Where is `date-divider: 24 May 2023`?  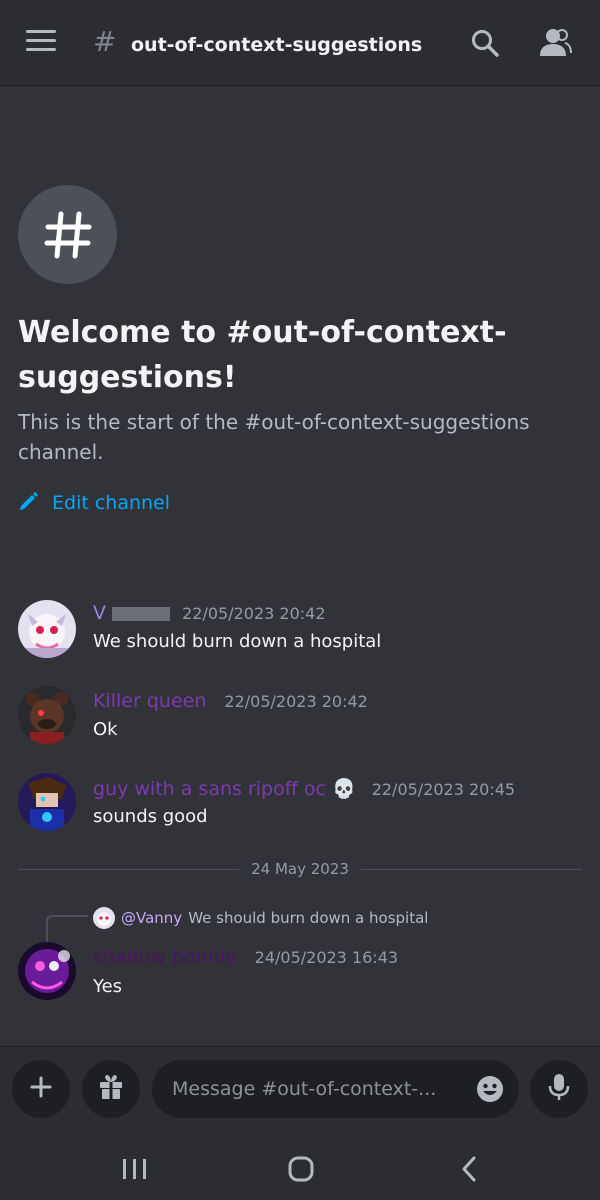 date-divider: 24 May 2023 is located at coordinates (300, 869).